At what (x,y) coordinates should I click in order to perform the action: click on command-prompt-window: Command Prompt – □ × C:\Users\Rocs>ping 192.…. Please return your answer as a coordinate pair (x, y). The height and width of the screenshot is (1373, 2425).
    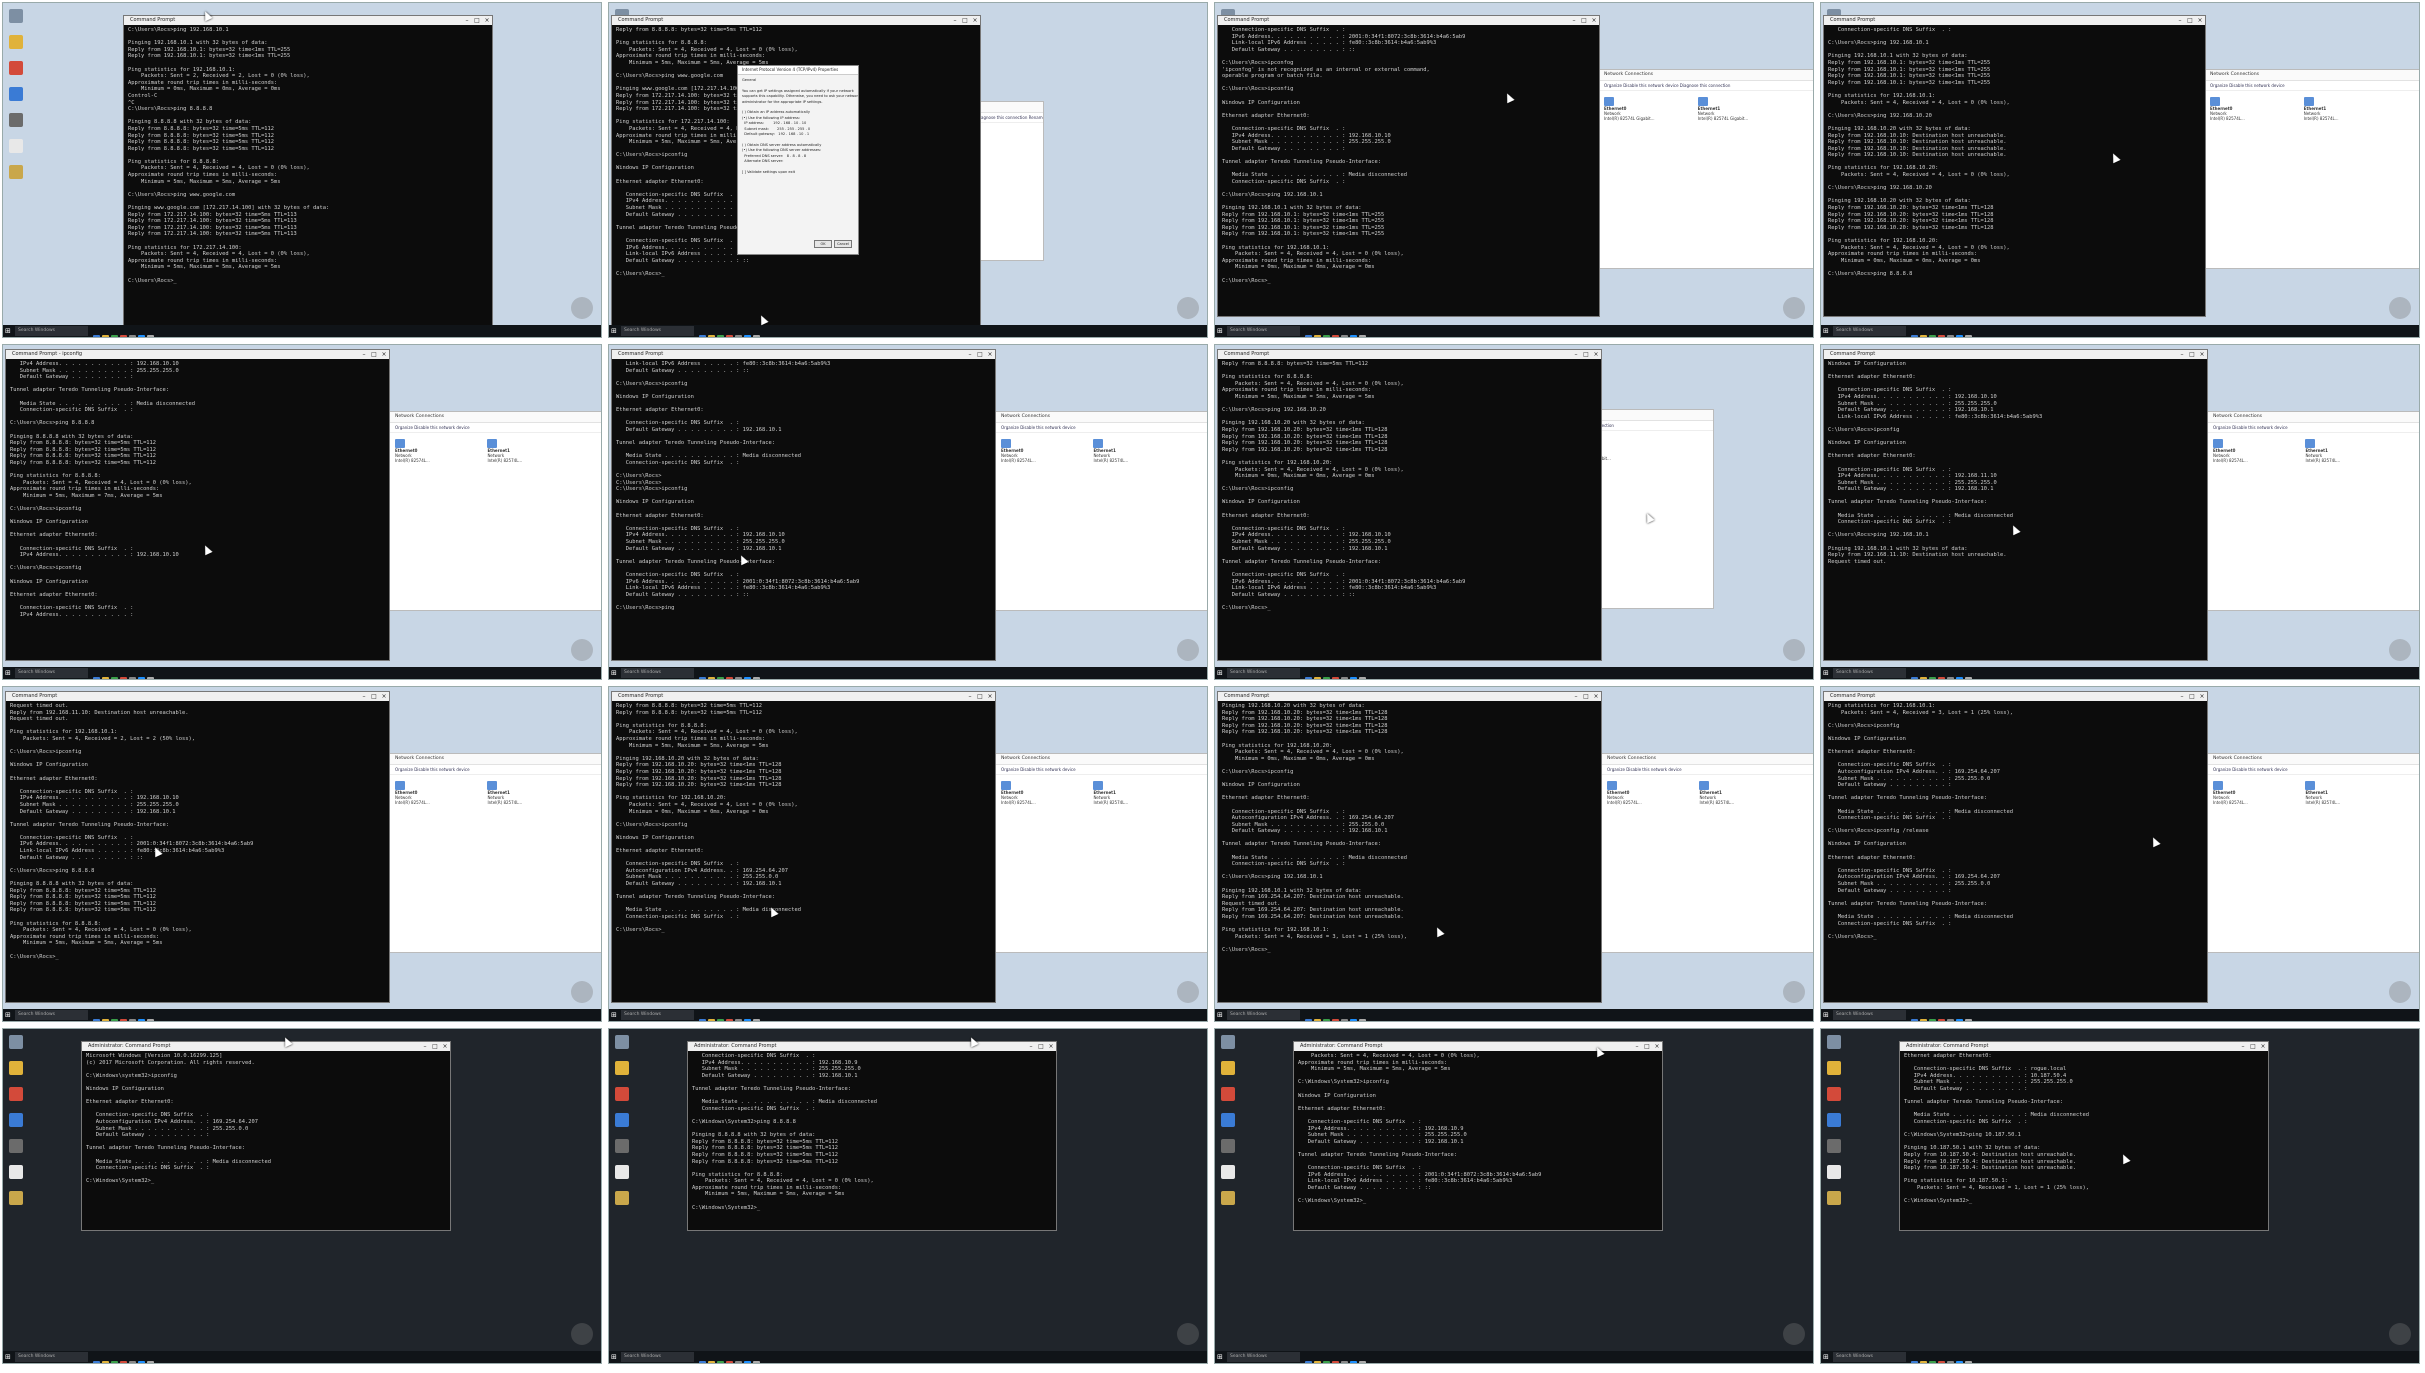
    Looking at the image, I should click on (308, 171).